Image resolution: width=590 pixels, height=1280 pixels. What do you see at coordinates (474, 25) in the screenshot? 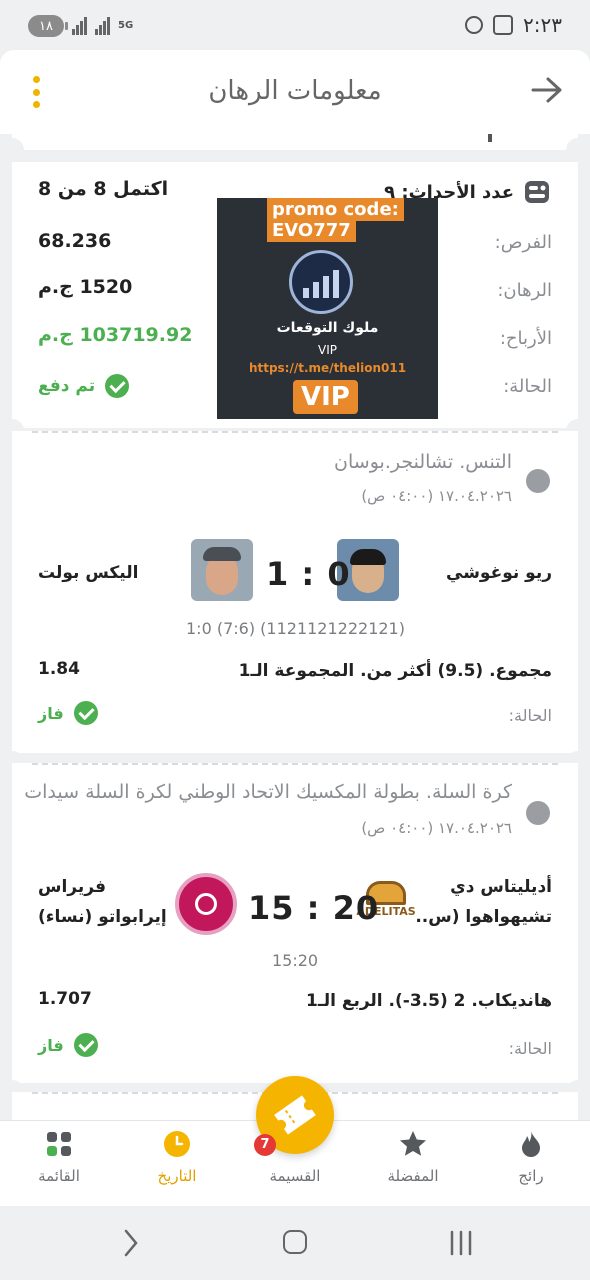
I see `call-icon` at bounding box center [474, 25].